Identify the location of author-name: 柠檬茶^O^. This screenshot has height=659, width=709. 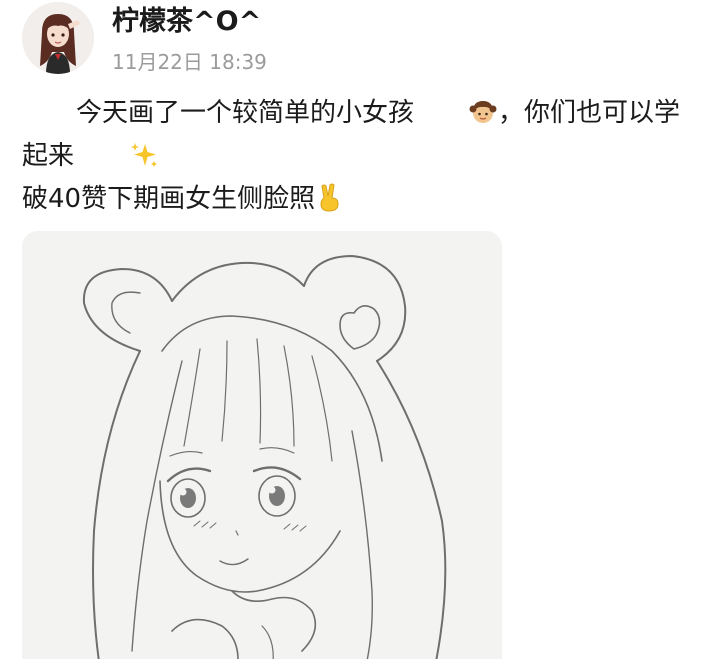
(186, 22).